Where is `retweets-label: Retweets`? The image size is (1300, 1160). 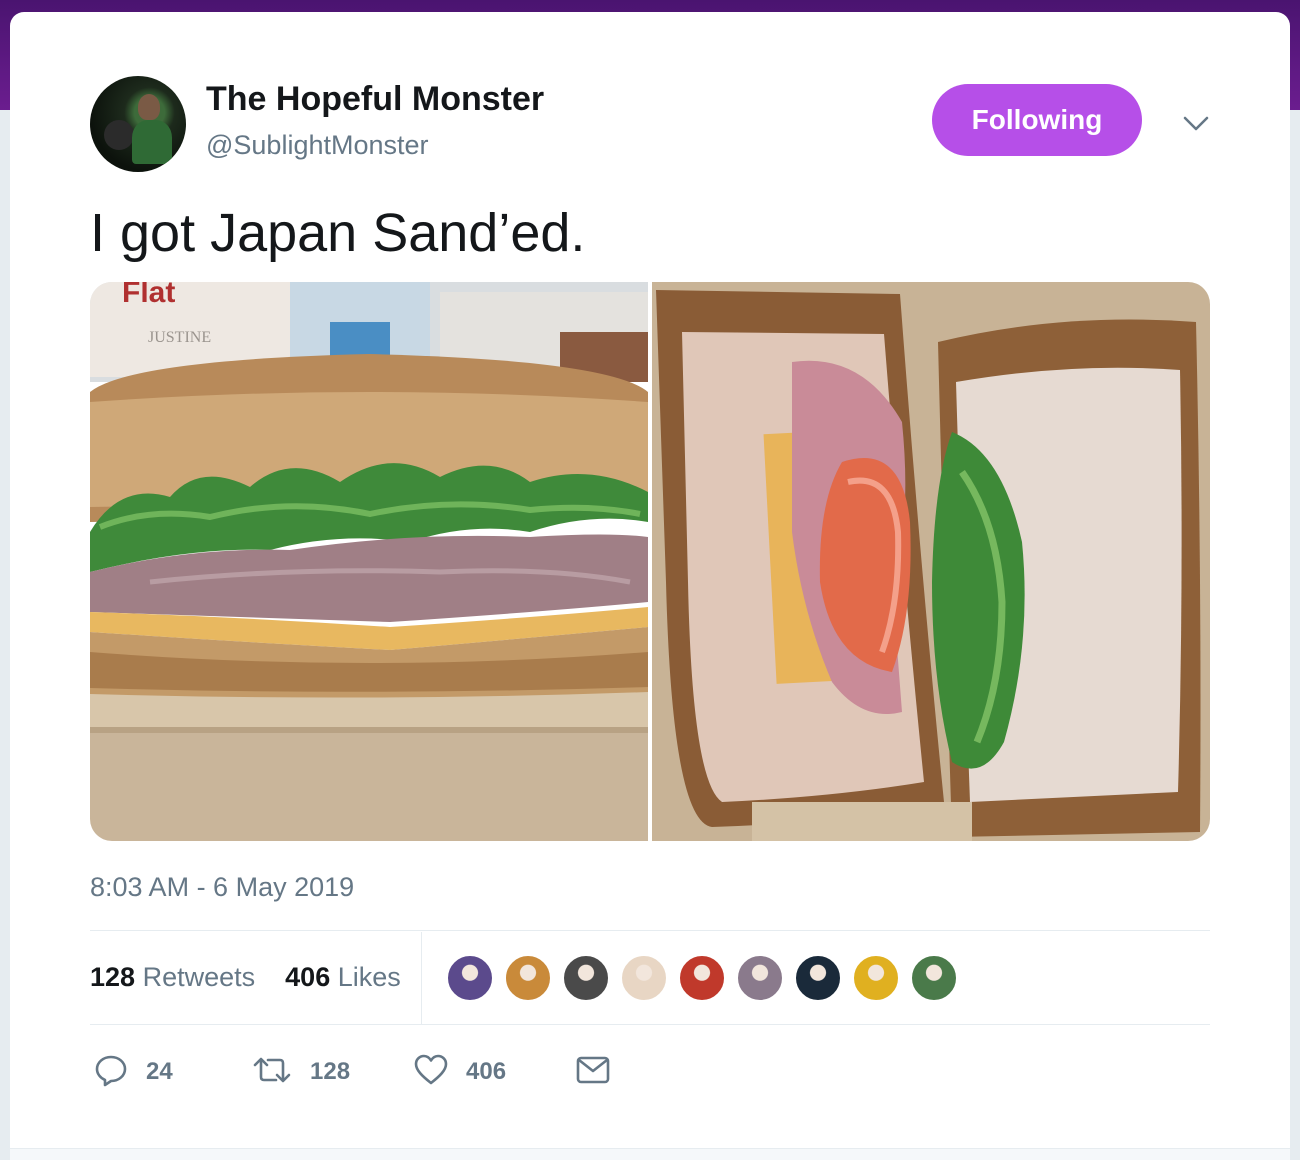 retweets-label: Retweets is located at coordinates (199, 977).